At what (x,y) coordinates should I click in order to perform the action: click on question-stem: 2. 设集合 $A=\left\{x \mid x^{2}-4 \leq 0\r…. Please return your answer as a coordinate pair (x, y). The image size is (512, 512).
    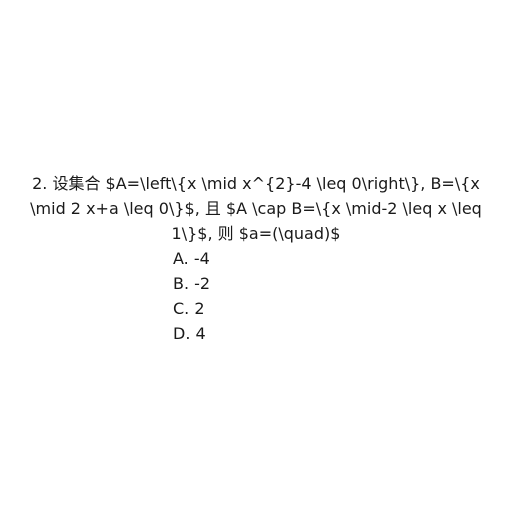
    Looking at the image, I should click on (256, 208).